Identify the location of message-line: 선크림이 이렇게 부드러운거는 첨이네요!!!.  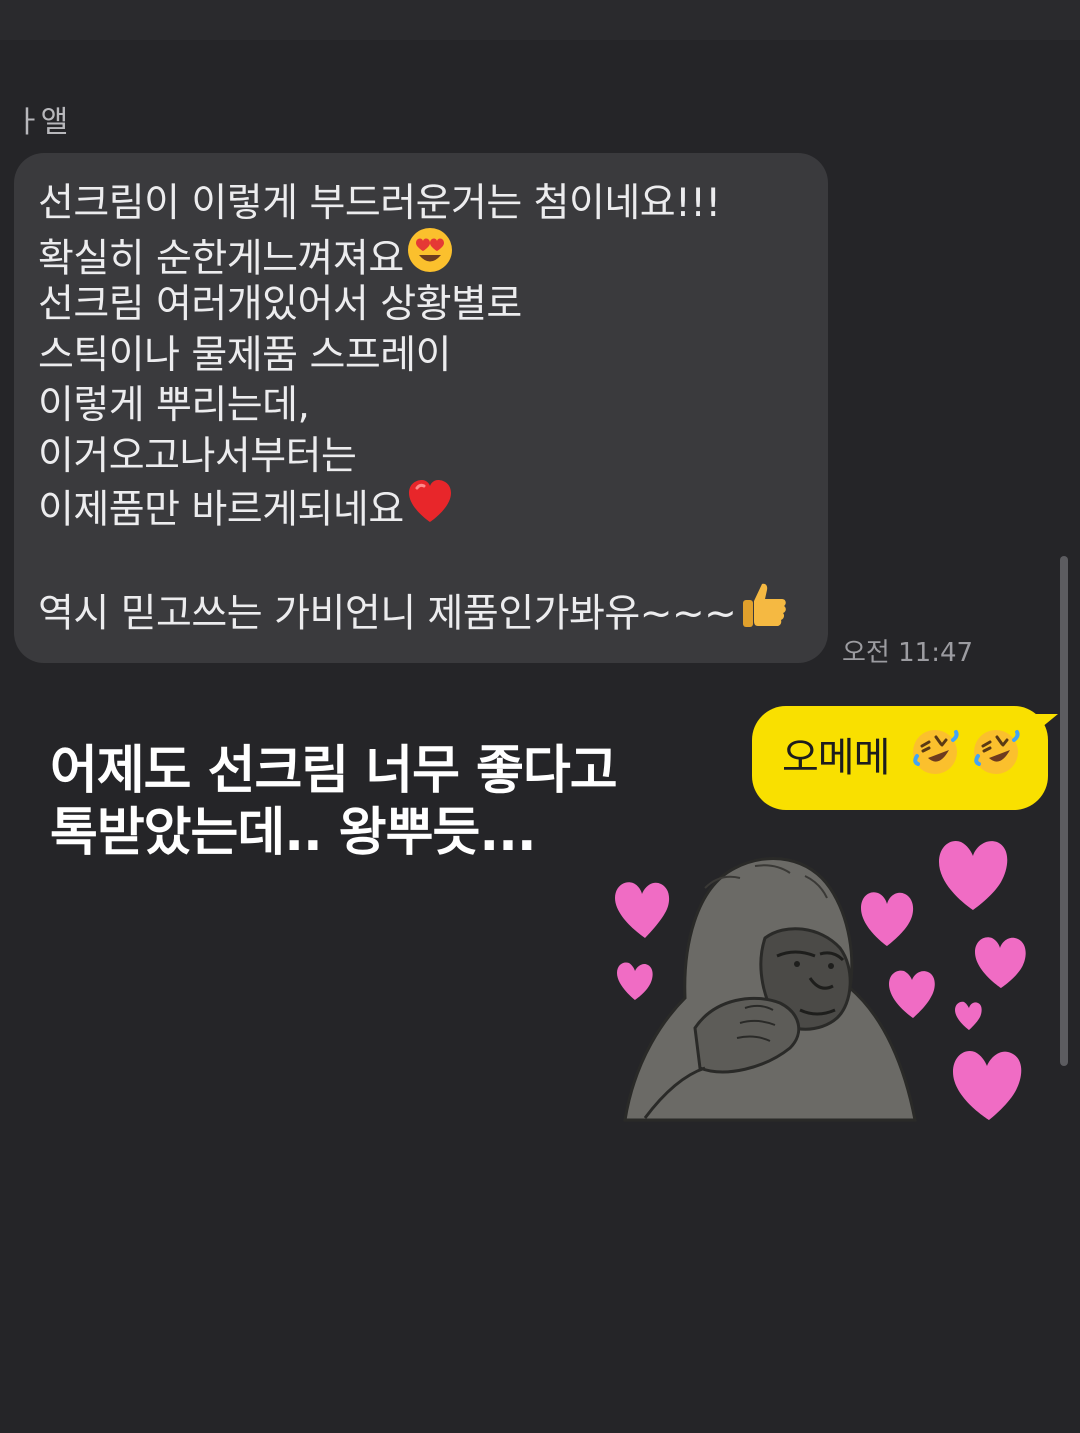
(379, 203).